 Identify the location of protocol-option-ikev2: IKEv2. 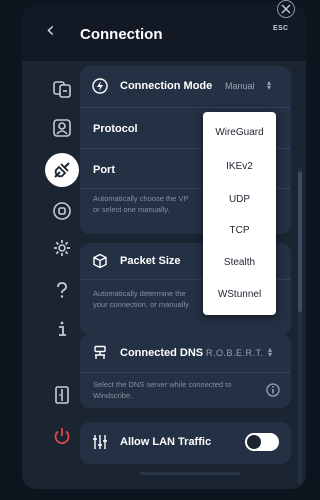
(239, 166).